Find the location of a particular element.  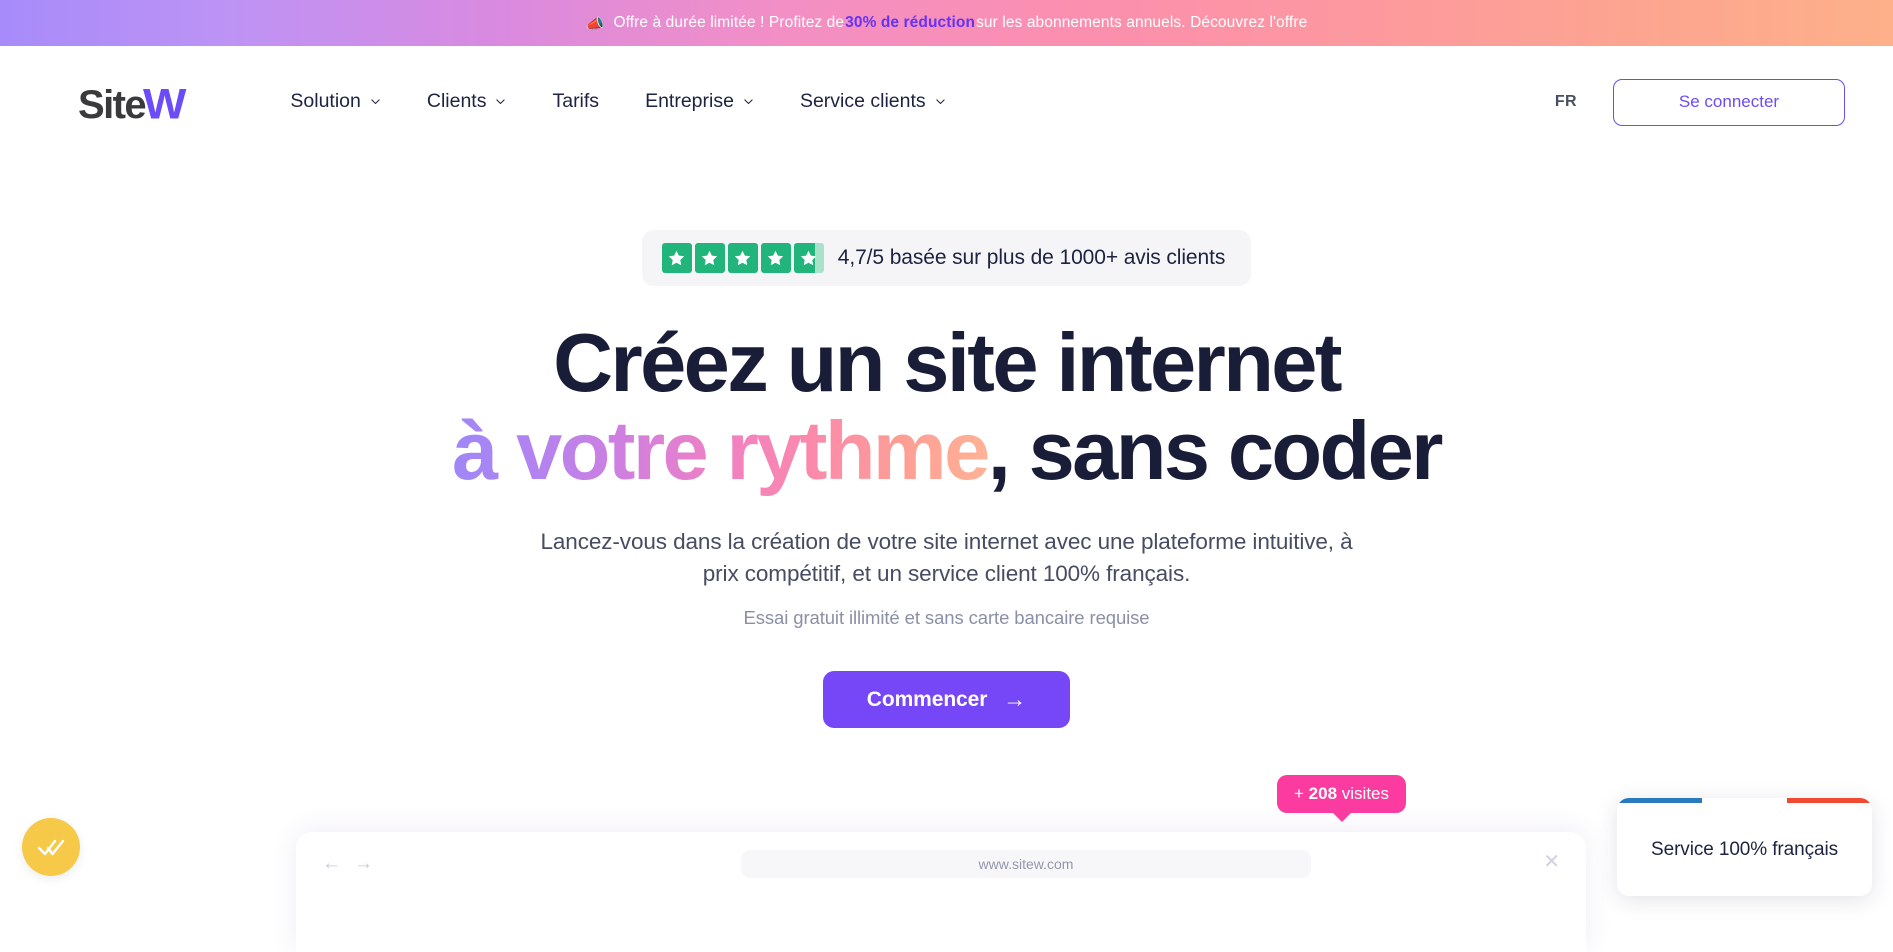

browser-url-bar: www.sitew.com is located at coordinates (1026, 864).